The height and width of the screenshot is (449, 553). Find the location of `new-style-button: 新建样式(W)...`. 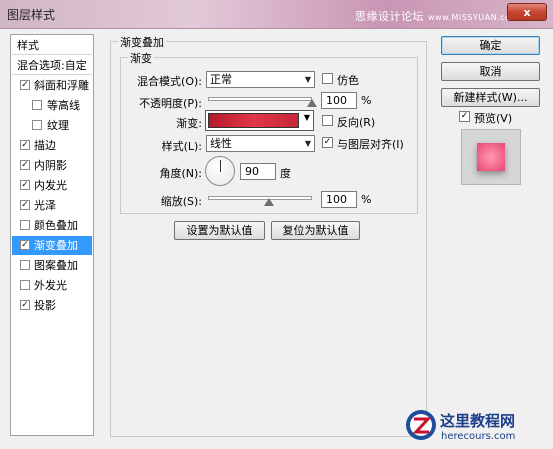

new-style-button: 新建样式(W)... is located at coordinates (490, 97).